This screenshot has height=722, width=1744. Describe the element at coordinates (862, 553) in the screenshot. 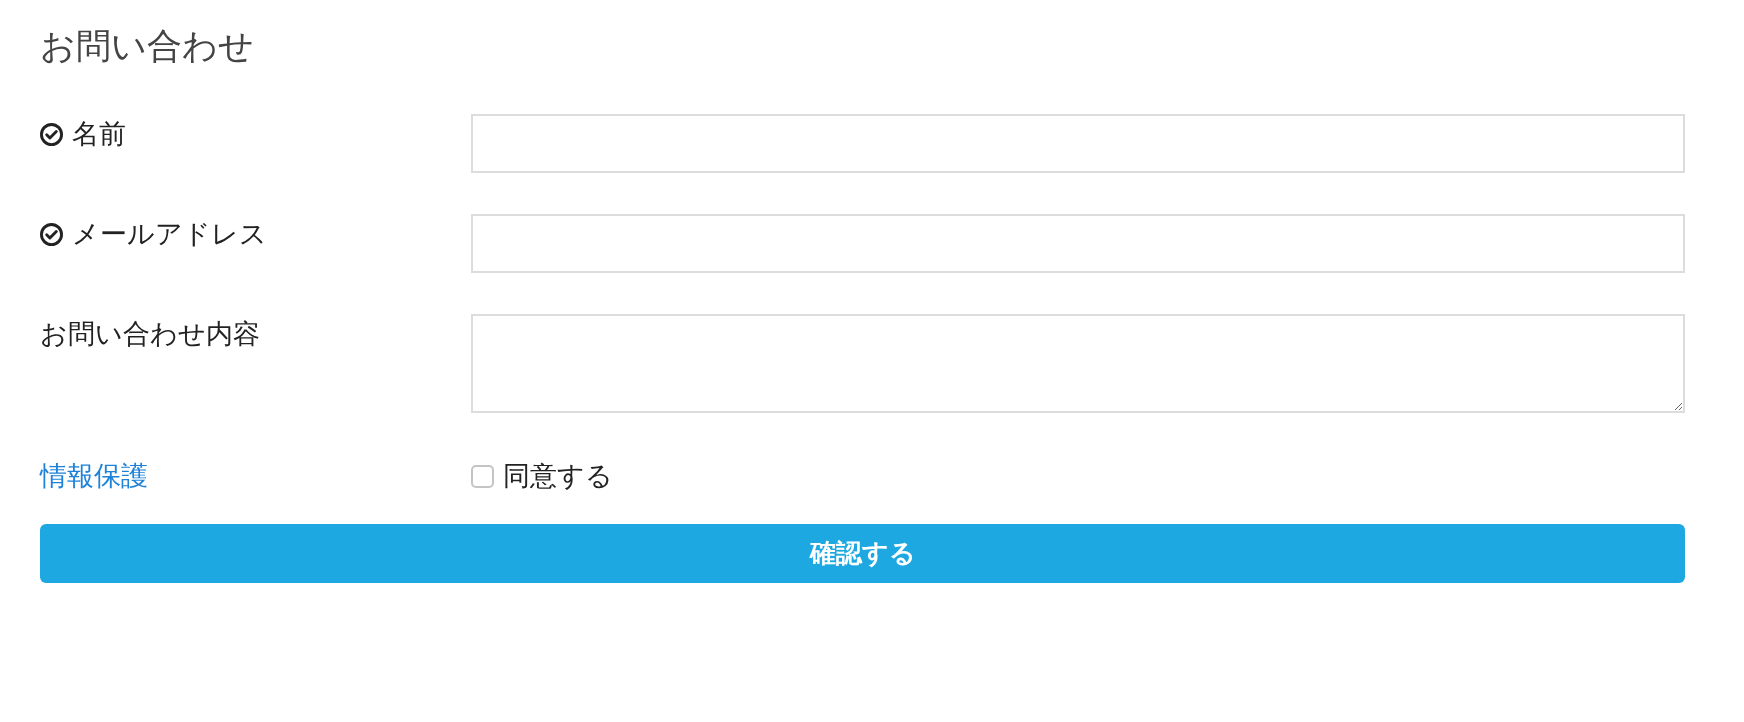

I see `confirm-button: 確認する` at that location.